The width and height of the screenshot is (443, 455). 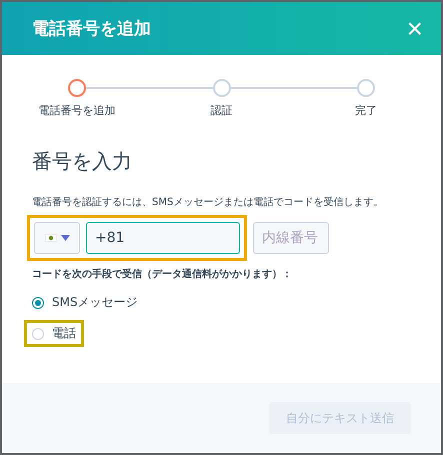 I want to click on extension-field: 内線番号, so click(x=291, y=238).